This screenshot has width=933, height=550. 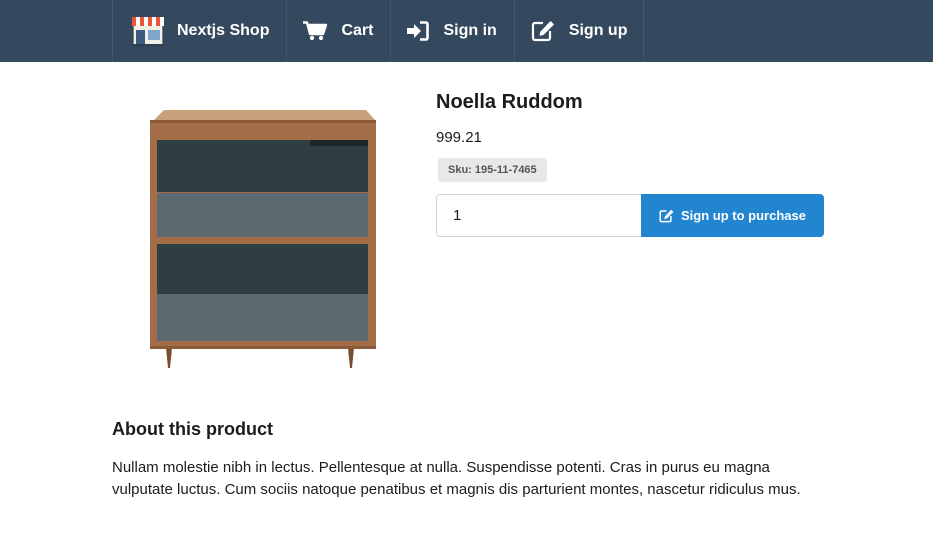 What do you see at coordinates (315, 31) in the screenshot?
I see `cart-icon` at bounding box center [315, 31].